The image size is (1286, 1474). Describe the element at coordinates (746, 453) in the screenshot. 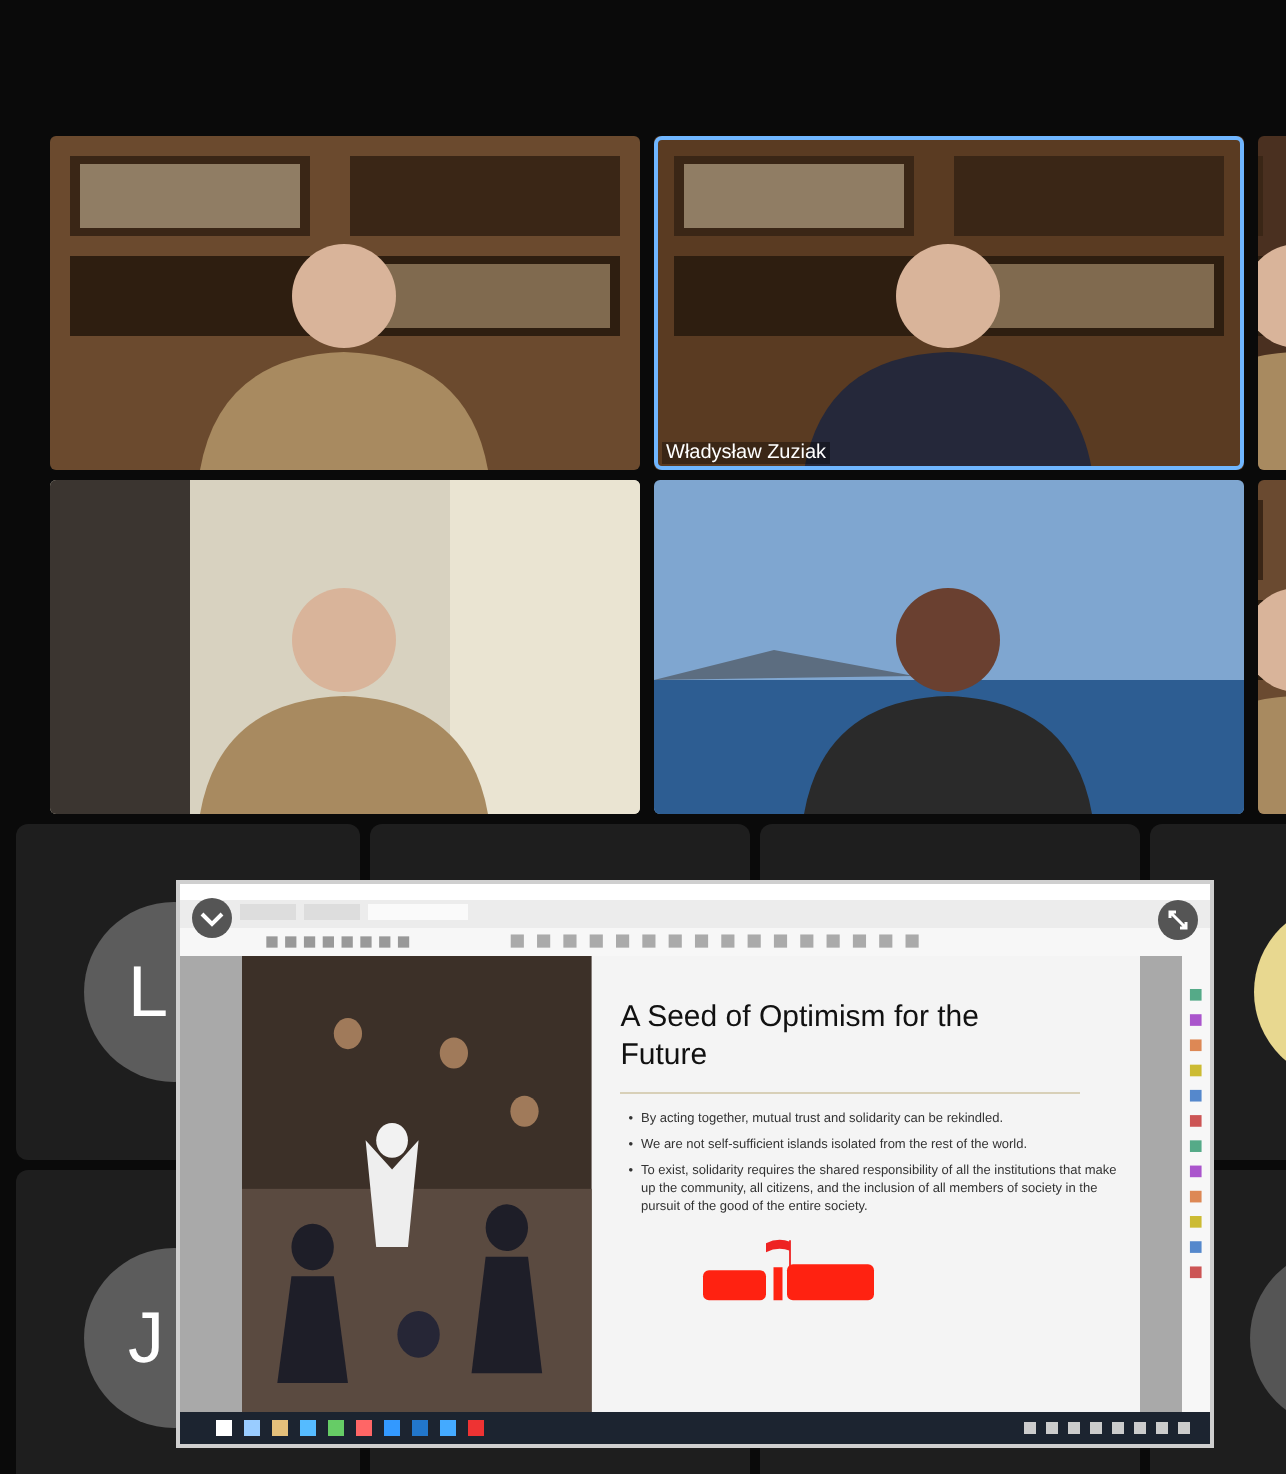

I see `participant-name: Władysław Zuziak` at that location.